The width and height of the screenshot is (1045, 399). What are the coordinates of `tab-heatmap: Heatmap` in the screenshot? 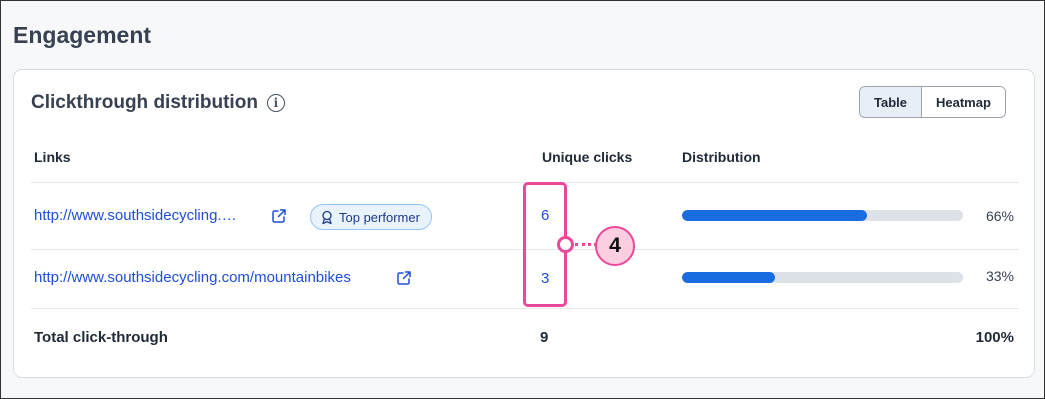 It's located at (963, 102).